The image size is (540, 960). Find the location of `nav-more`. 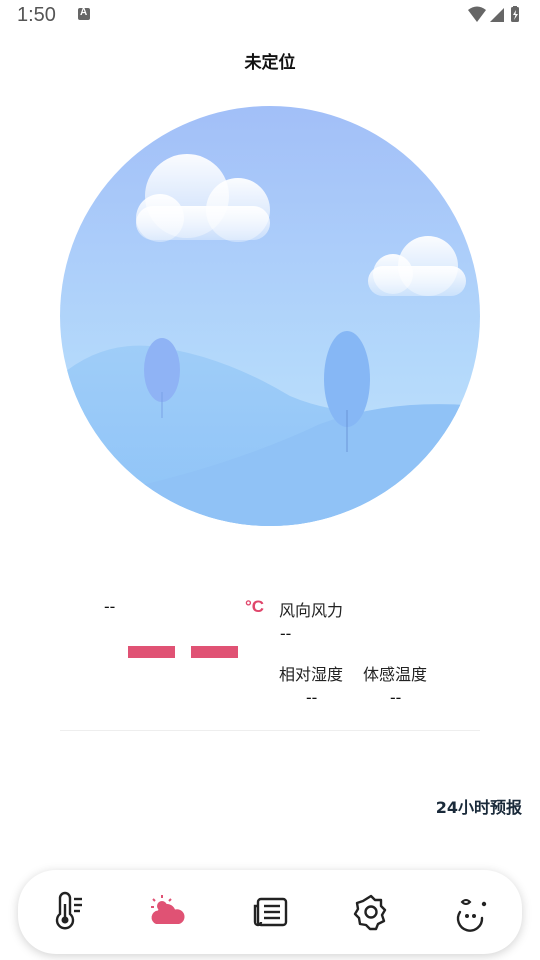

nav-more is located at coordinates (472, 912).